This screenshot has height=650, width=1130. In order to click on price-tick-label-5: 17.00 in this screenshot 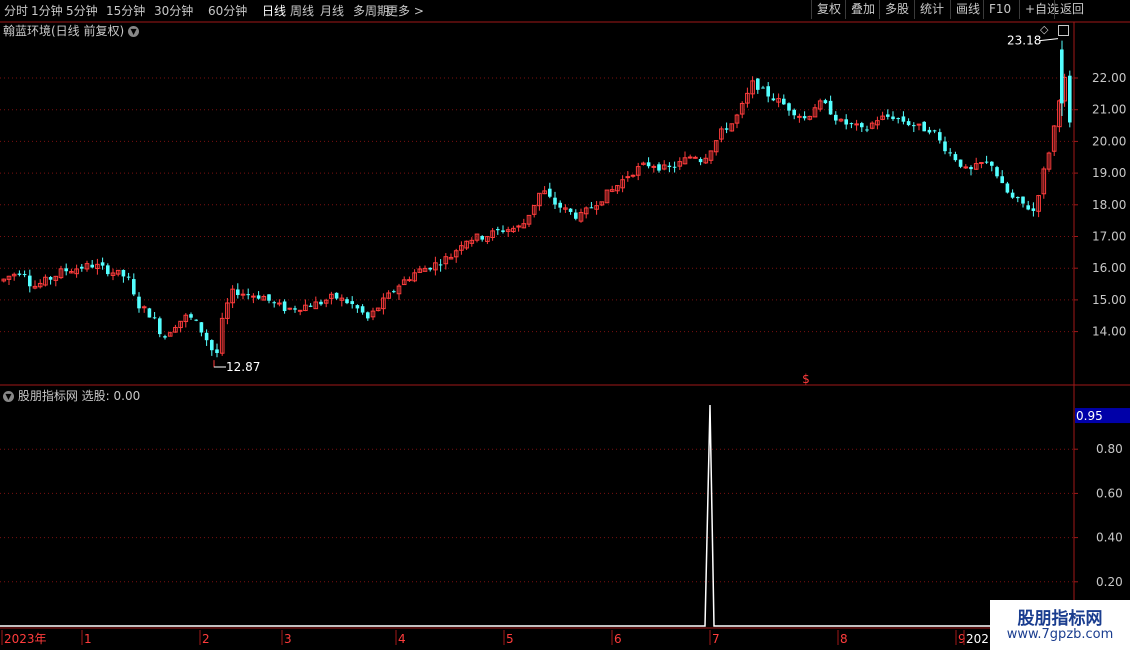, I will do `click(1109, 237)`.